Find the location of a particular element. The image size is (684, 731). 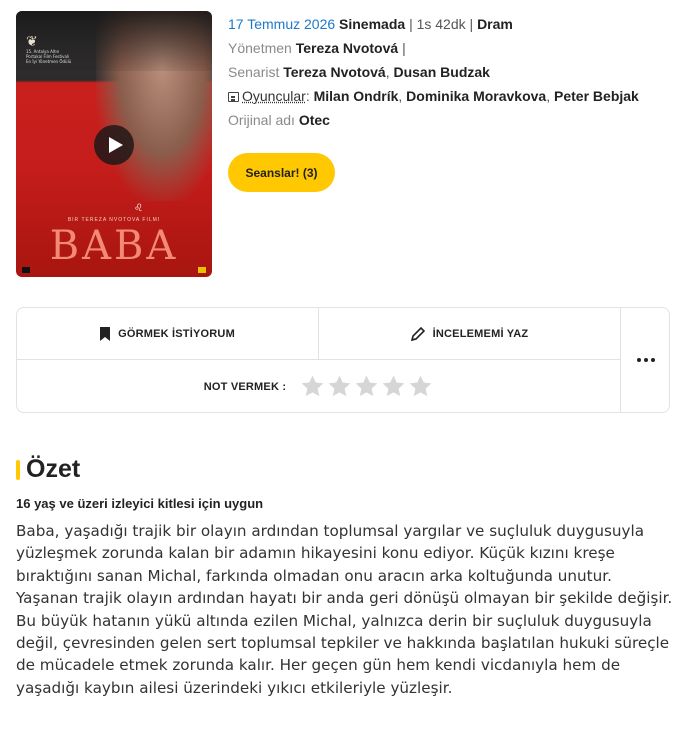

writer-label: Senarist is located at coordinates (254, 72).